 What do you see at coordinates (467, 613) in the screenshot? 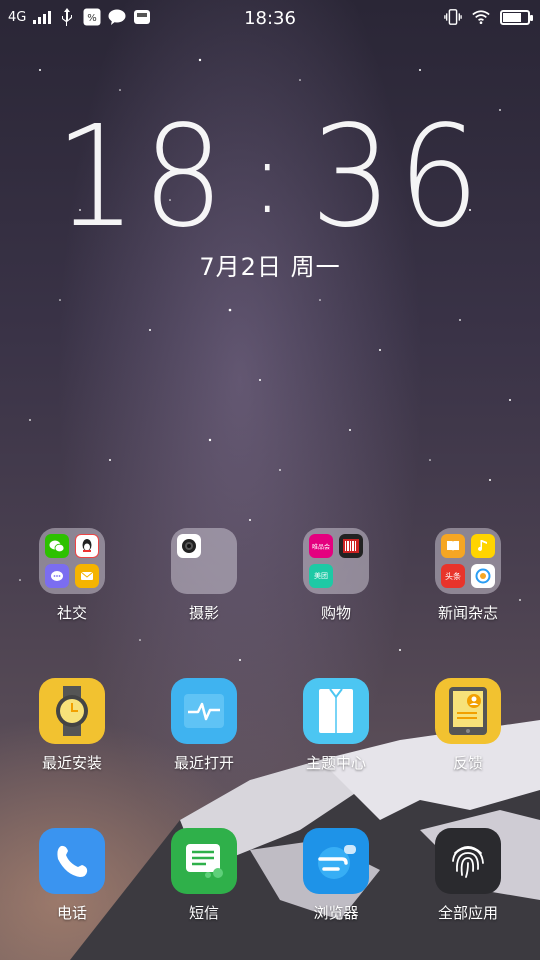
I see `folder-news-label: 新闻杂志` at bounding box center [467, 613].